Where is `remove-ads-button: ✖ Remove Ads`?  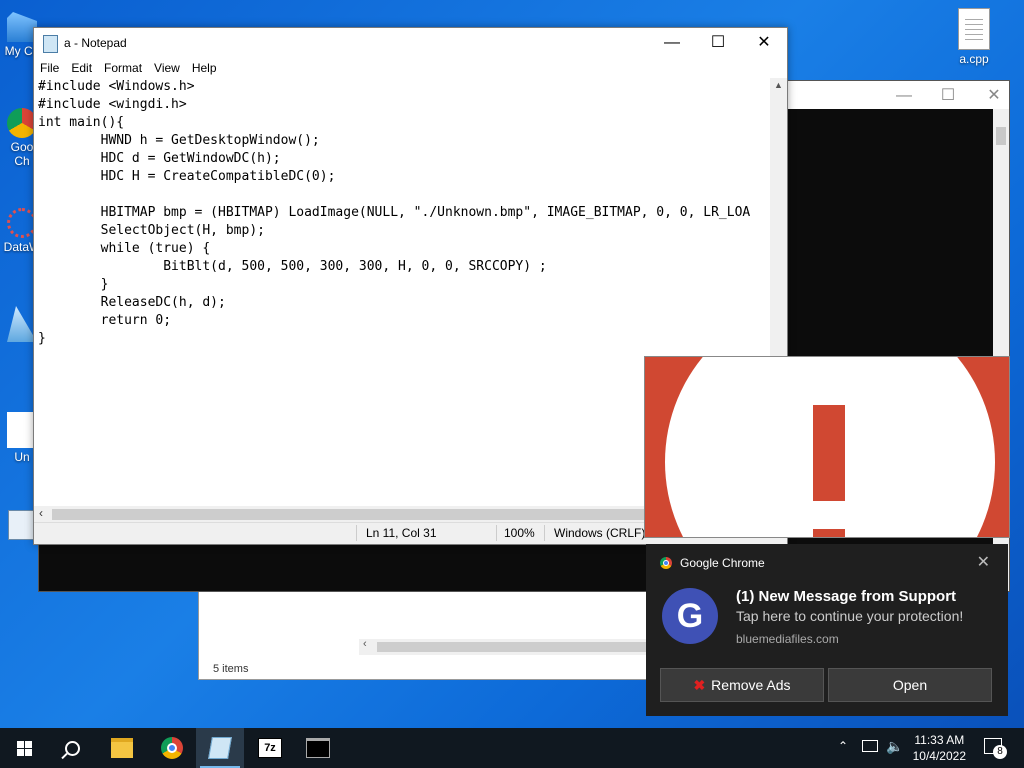 remove-ads-button: ✖ Remove Ads is located at coordinates (742, 685).